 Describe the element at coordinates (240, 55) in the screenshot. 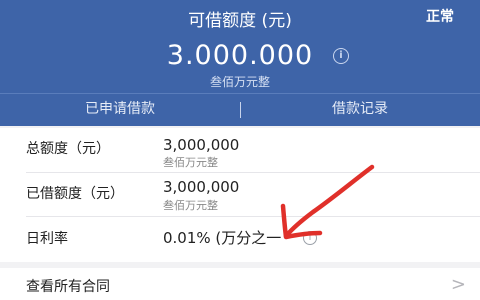

I see `available-amount: 3.000.000` at that location.